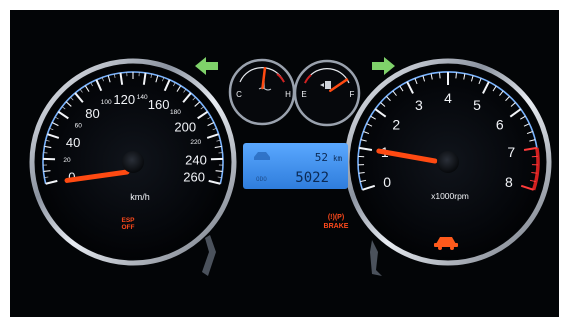  Describe the element at coordinates (338, 158) in the screenshot. I see `trip-unit: km` at that location.